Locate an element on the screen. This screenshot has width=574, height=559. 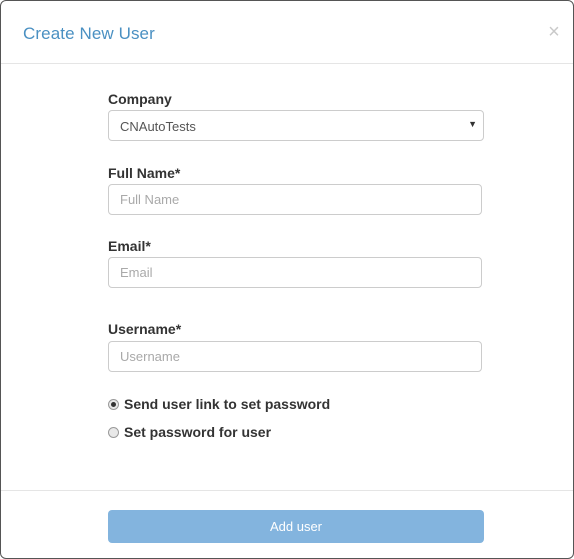
company-select-value: CNAutoTests is located at coordinates (158, 126).